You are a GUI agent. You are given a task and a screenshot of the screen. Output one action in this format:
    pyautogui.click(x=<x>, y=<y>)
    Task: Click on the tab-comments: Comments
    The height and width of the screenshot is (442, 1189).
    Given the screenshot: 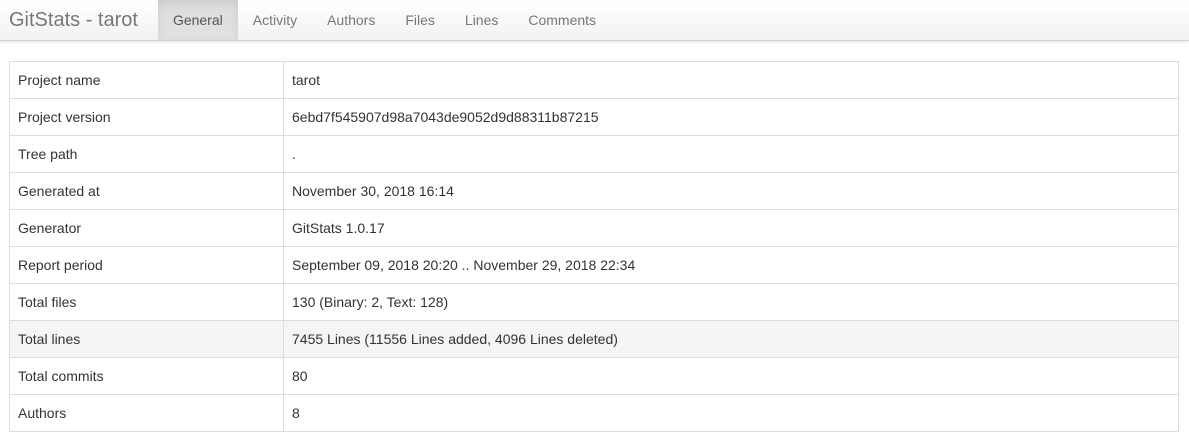 What is the action you would take?
    pyautogui.click(x=562, y=20)
    